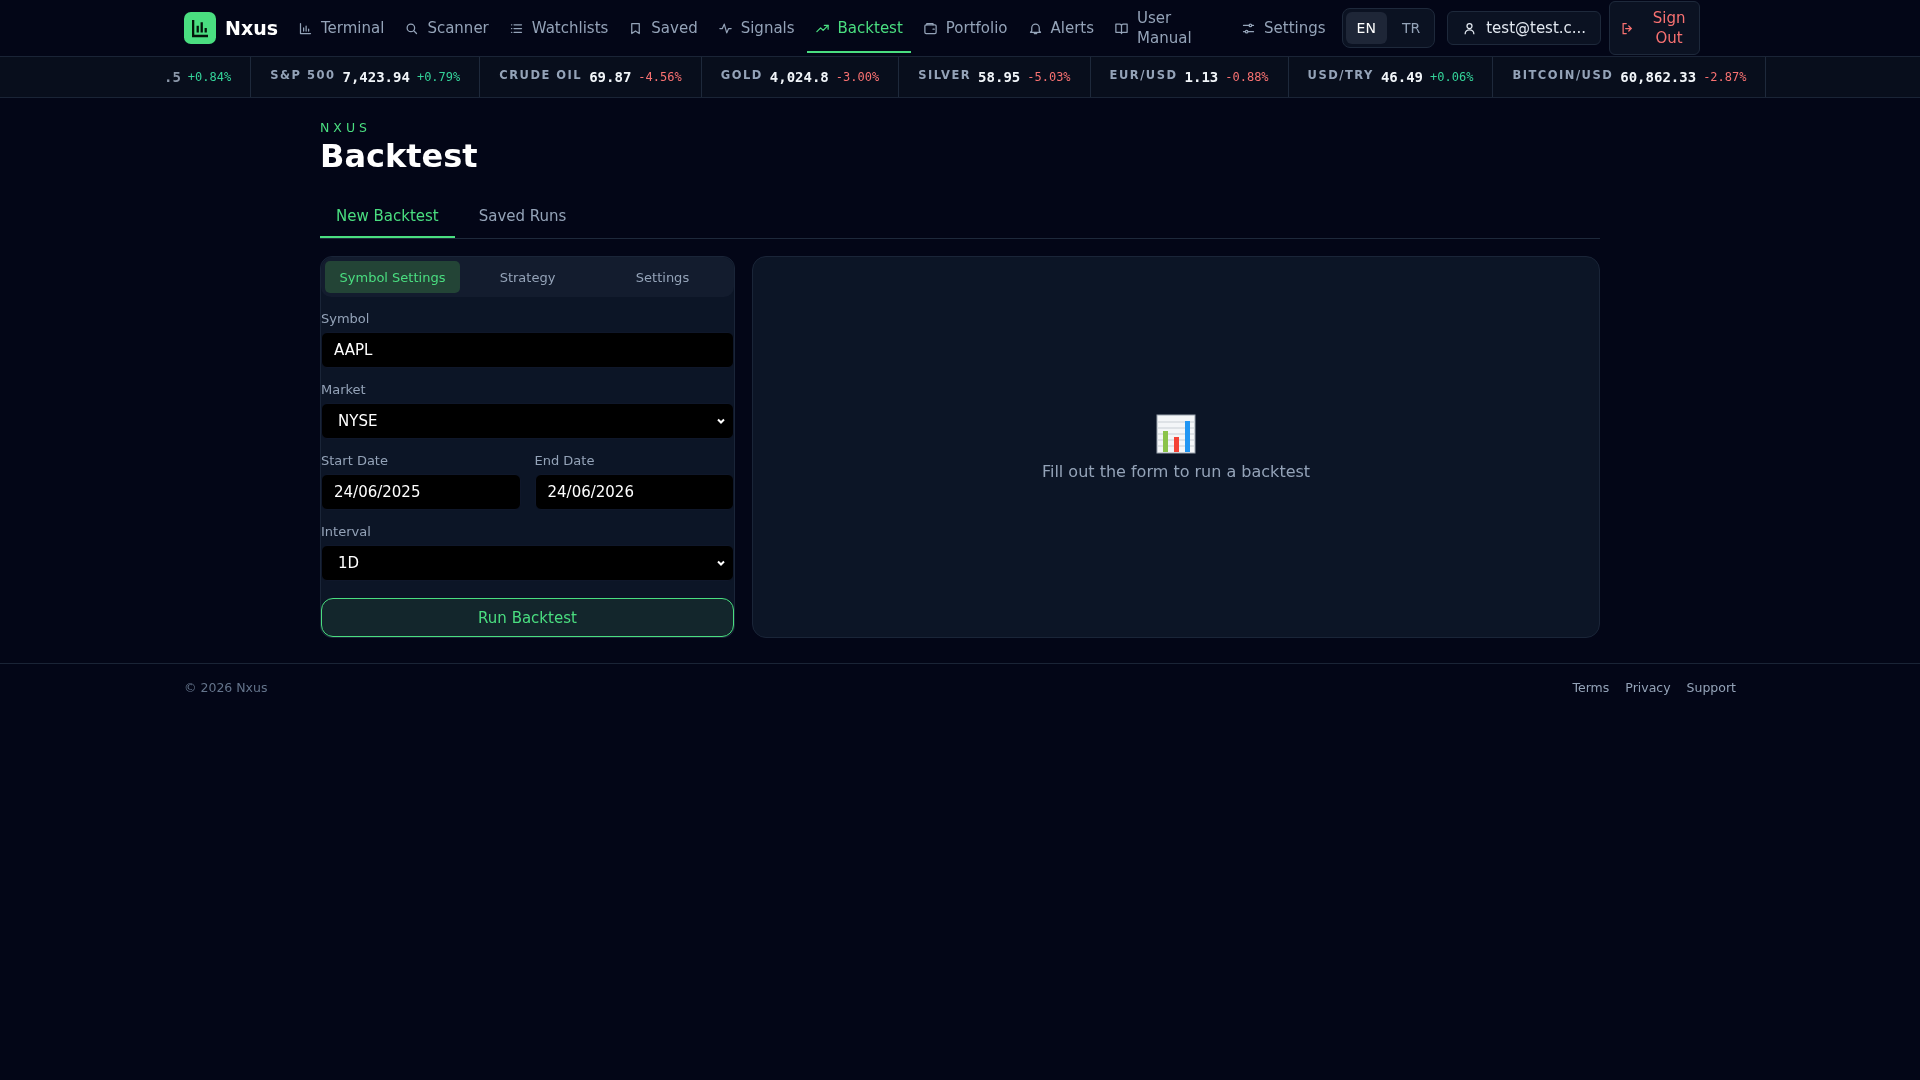 The image size is (1920, 1080). Describe the element at coordinates (634, 492) in the screenshot. I see `input-field: 24/06/2026` at that location.